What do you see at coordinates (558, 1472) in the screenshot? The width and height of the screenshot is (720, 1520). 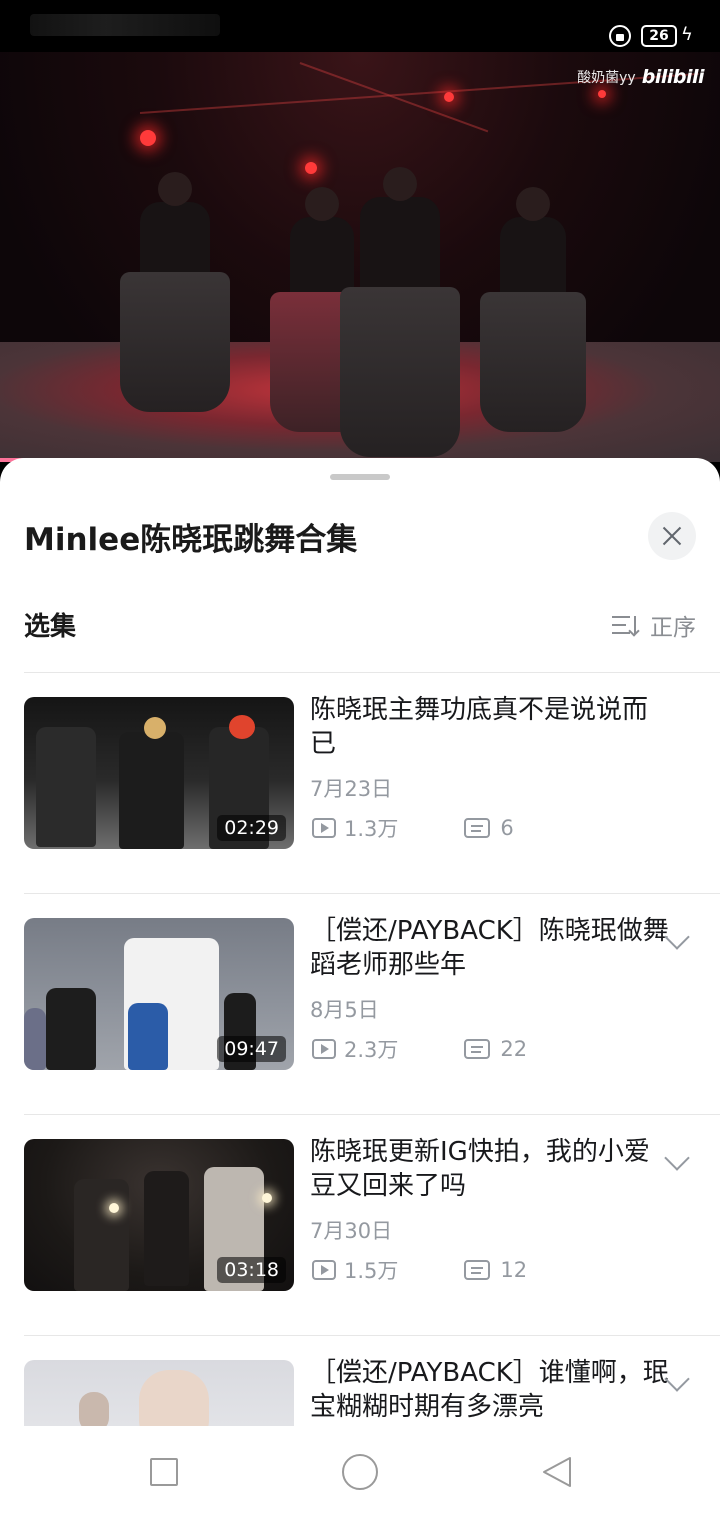 I see `back-button` at bounding box center [558, 1472].